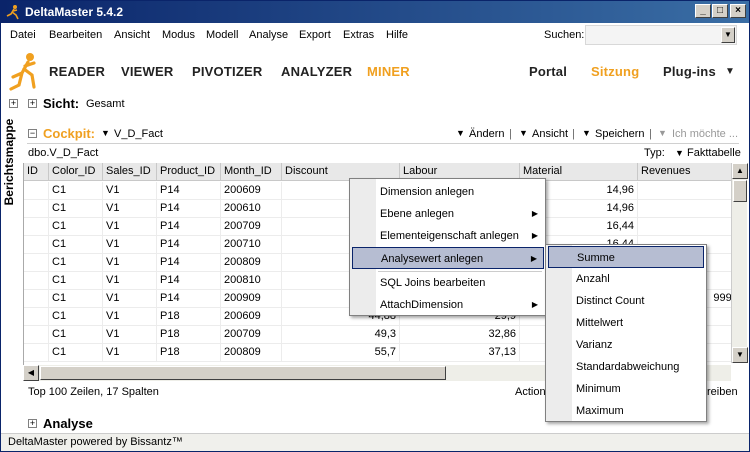 The image size is (750, 452). What do you see at coordinates (251, 281) in the screenshot?
I see `table-cell: 200810` at bounding box center [251, 281].